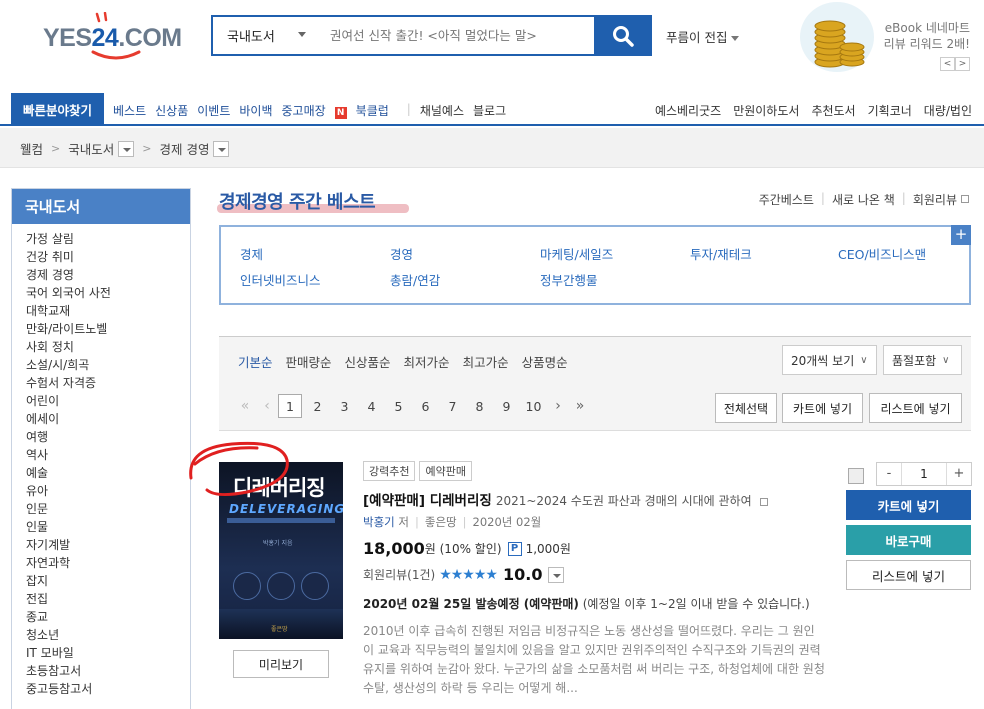  What do you see at coordinates (91, 148) in the screenshot?
I see `breadcrumb-domestic: 국내도서` at bounding box center [91, 148].